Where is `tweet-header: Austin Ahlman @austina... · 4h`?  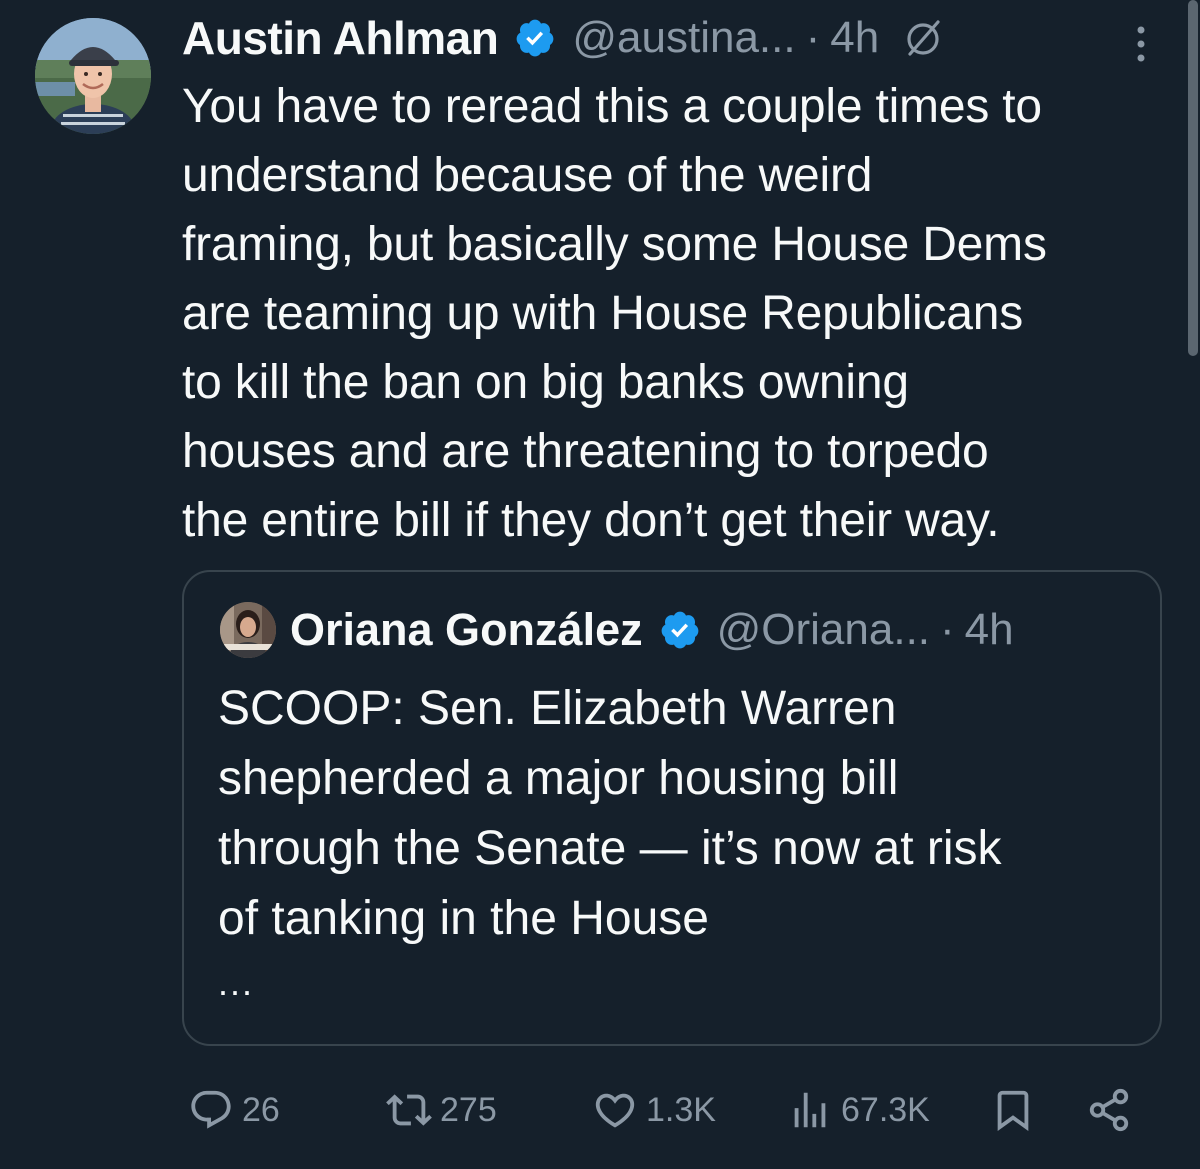 tweet-header: Austin Ahlman @austina... · 4h is located at coordinates (672, 38).